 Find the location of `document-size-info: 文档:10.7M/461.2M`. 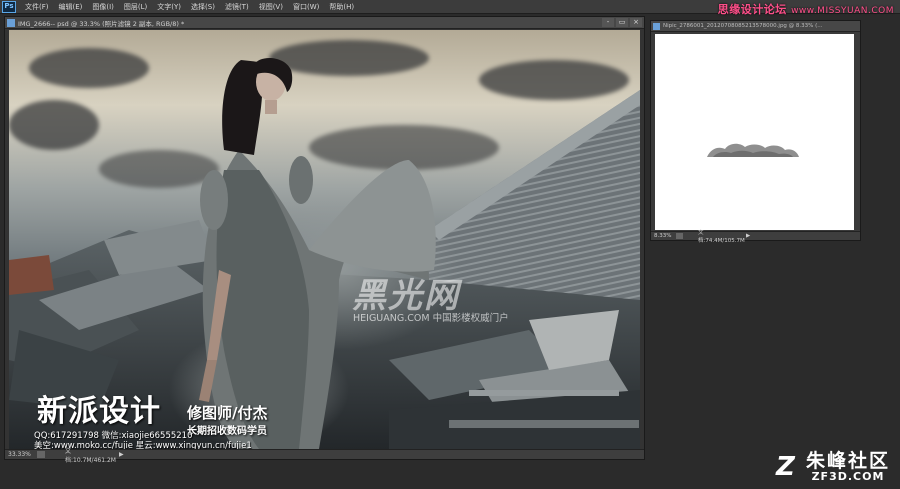

document-size-info: 文档:10.7M/461.2M is located at coordinates (90, 455).